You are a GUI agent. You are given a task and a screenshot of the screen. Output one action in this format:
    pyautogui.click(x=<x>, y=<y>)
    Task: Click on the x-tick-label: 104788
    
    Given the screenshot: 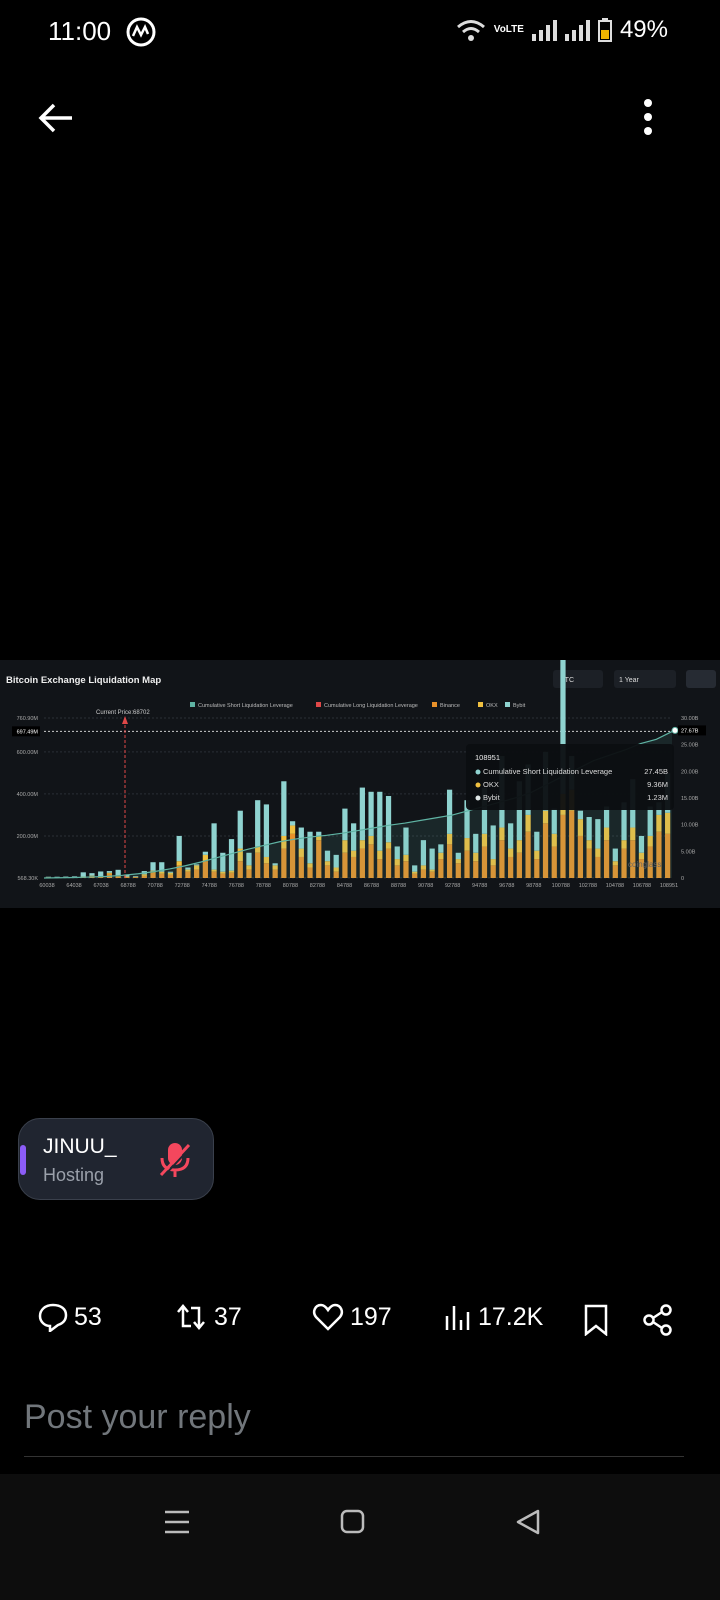 What is the action you would take?
    pyautogui.click(x=615, y=886)
    